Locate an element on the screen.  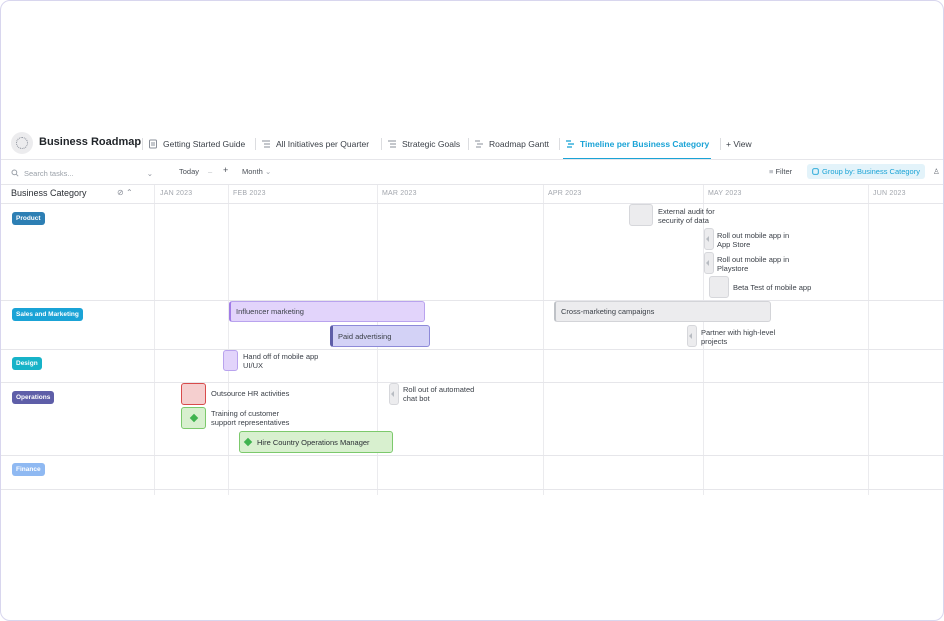
month-header: JAN 2023 is located at coordinates (176, 193).